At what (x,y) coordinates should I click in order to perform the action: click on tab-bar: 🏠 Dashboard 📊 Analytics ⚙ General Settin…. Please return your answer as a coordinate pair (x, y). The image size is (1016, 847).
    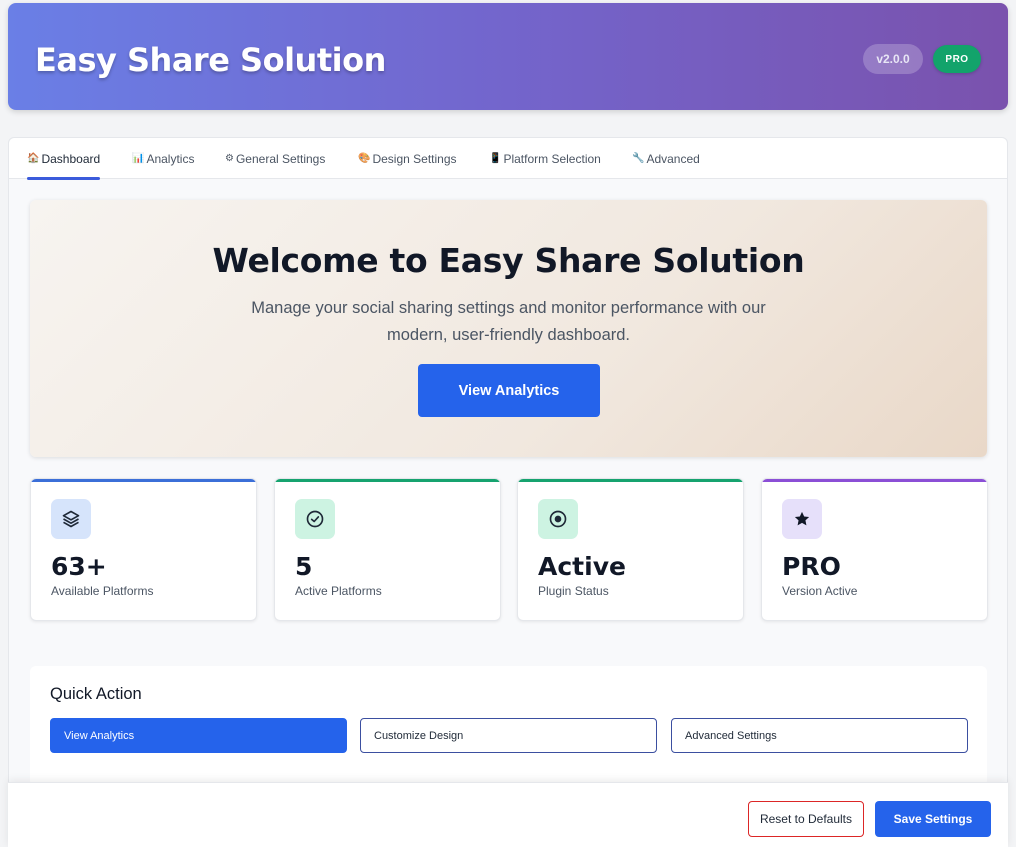
    Looking at the image, I should click on (508, 159).